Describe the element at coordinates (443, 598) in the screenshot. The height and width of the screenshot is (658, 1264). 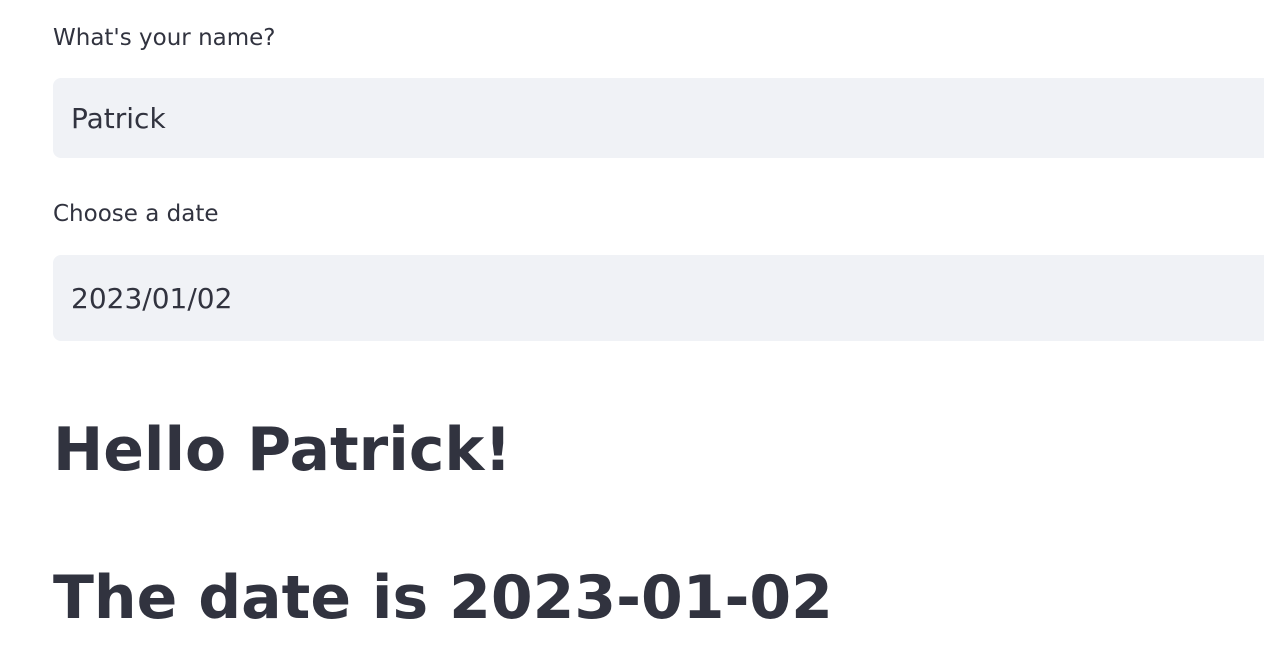
I see `date-heading: The date is 2023-01-02` at that location.